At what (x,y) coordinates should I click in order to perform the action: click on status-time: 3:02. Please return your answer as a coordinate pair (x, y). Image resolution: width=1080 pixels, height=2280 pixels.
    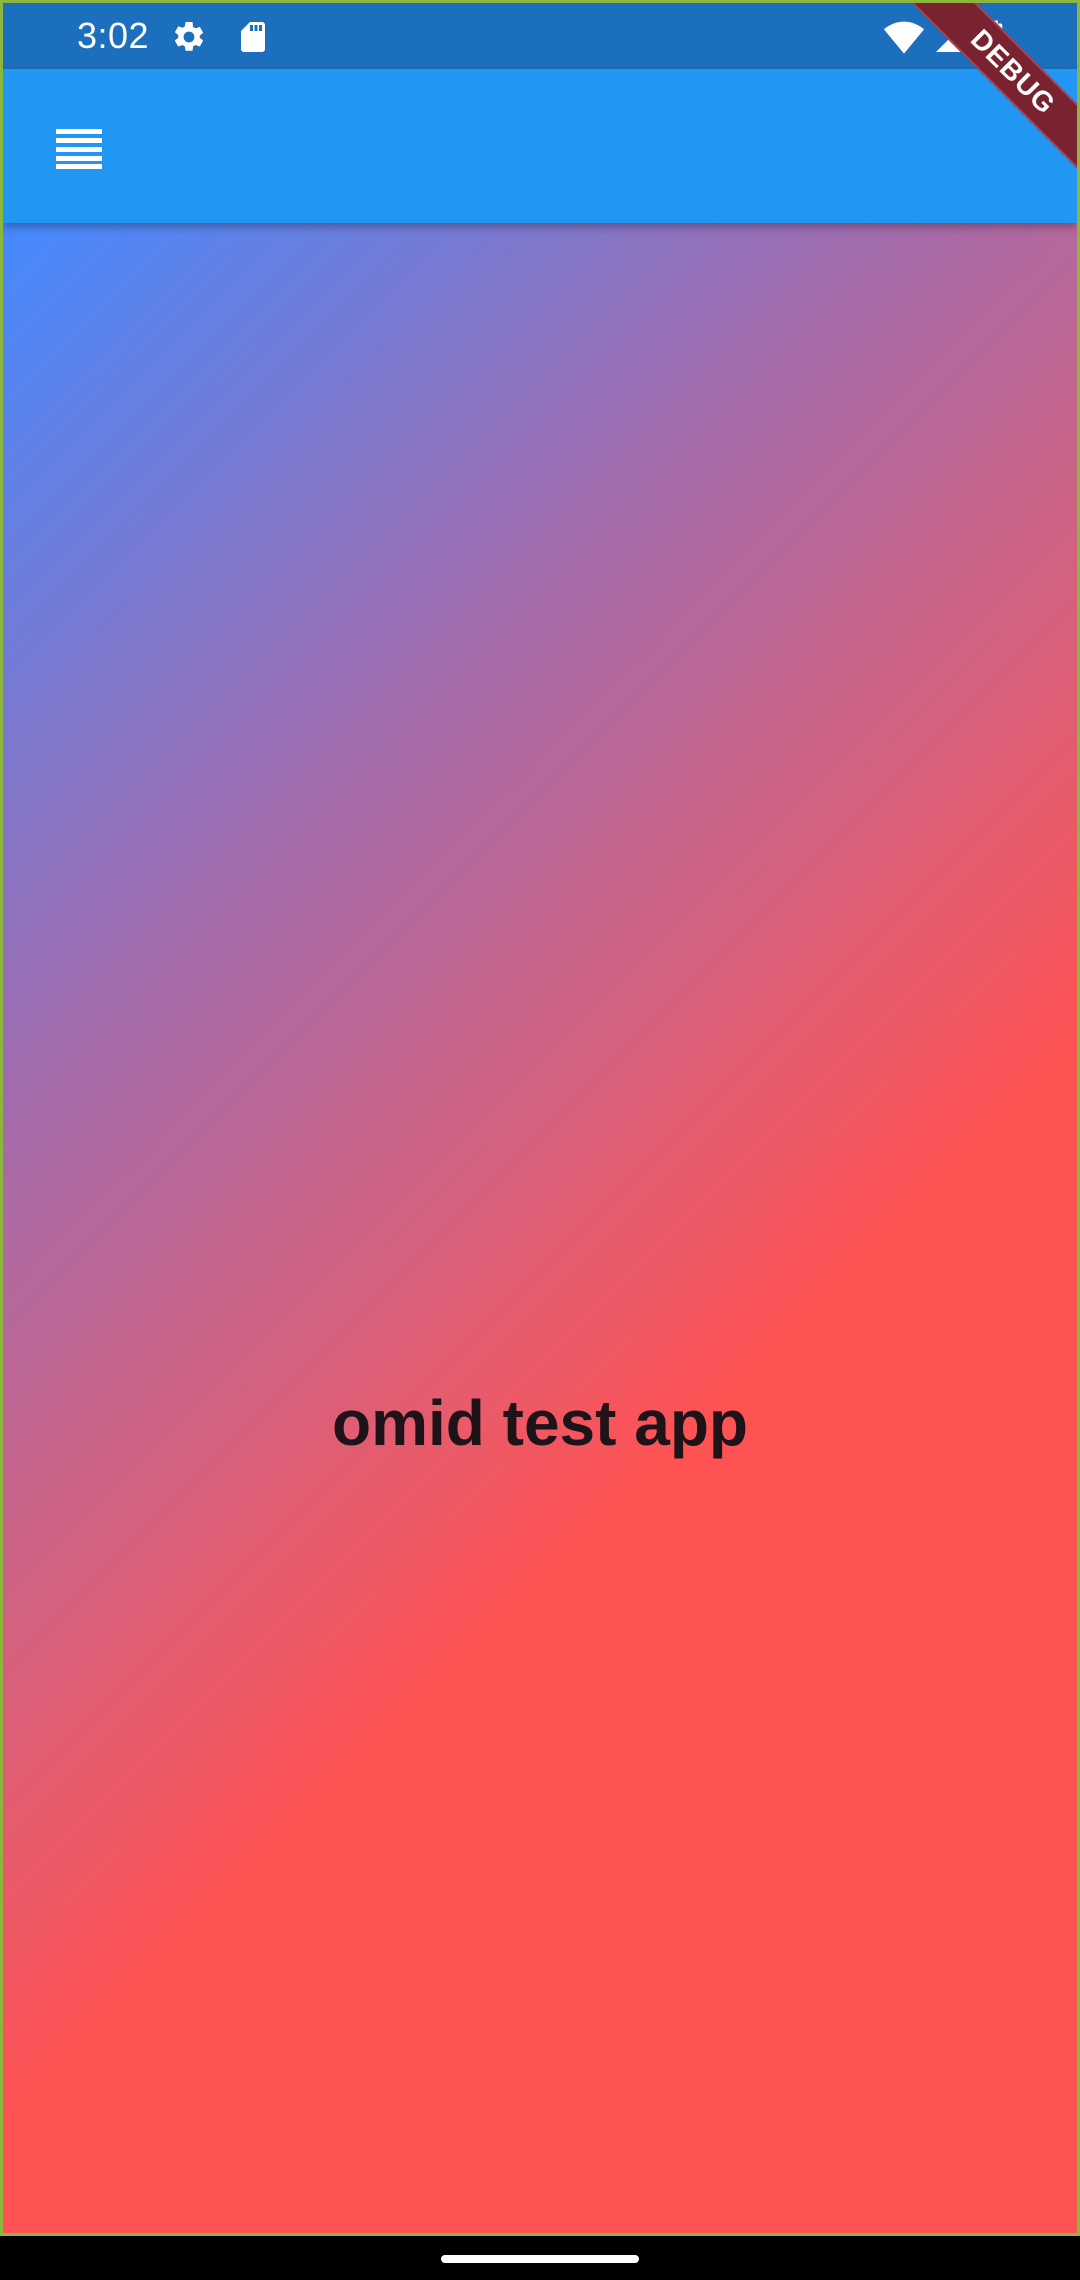
    Looking at the image, I should click on (113, 35).